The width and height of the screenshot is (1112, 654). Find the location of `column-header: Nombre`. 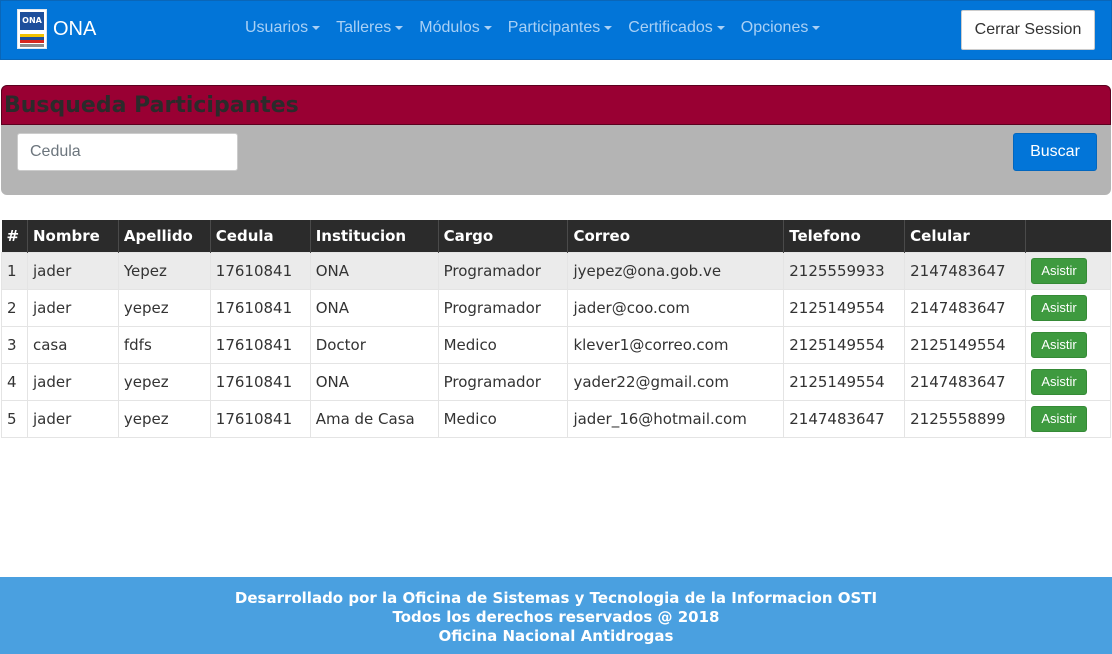

column-header: Nombre is located at coordinates (72, 236).